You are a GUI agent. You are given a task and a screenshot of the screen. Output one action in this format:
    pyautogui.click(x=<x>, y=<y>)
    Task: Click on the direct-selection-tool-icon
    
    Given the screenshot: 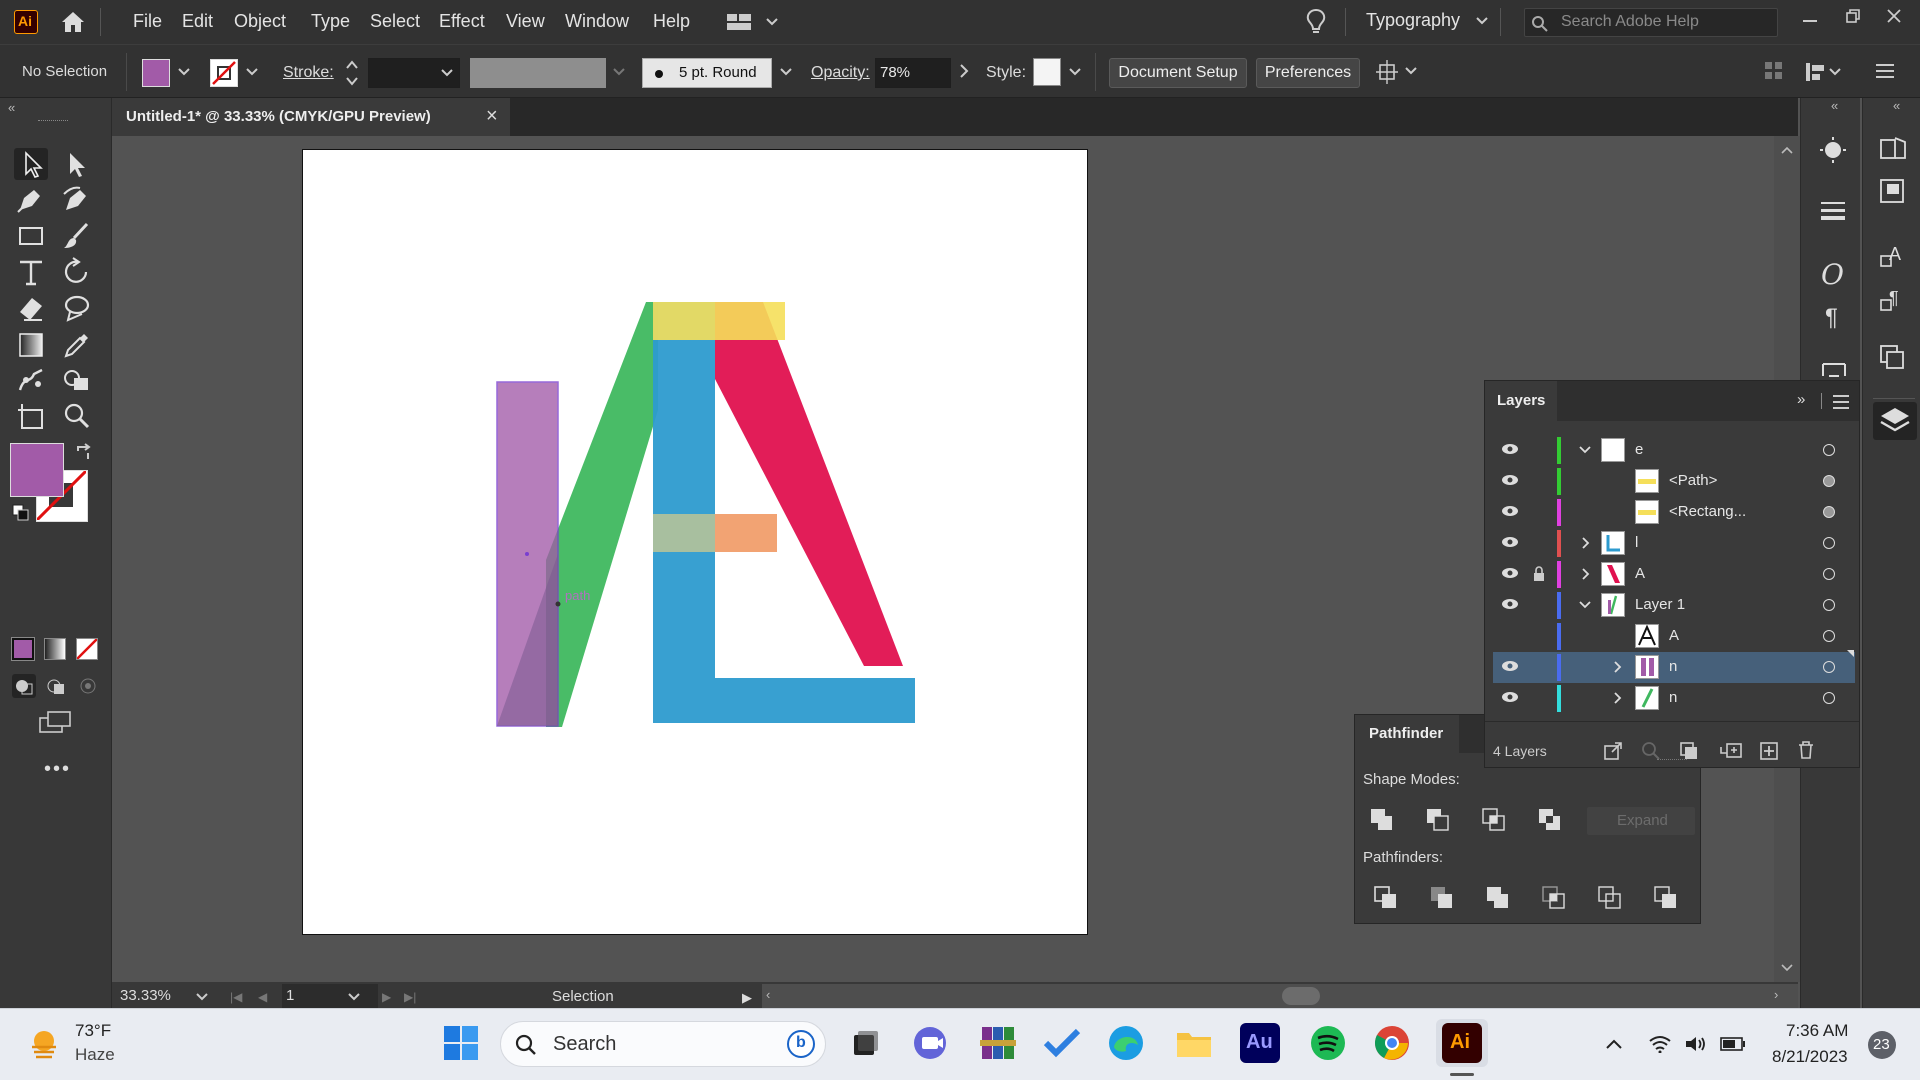 What is the action you would take?
    pyautogui.click(x=77, y=164)
    